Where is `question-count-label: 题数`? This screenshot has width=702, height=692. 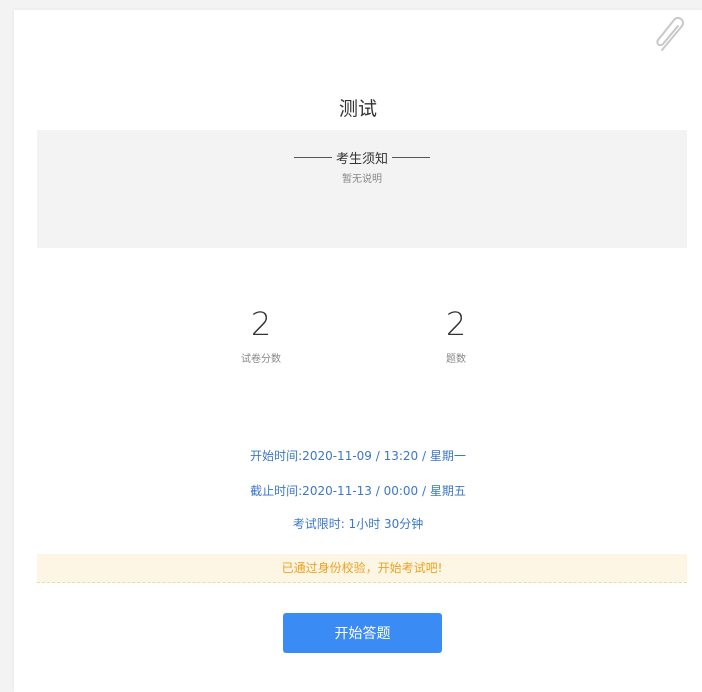
question-count-label: 题数 is located at coordinates (456, 359).